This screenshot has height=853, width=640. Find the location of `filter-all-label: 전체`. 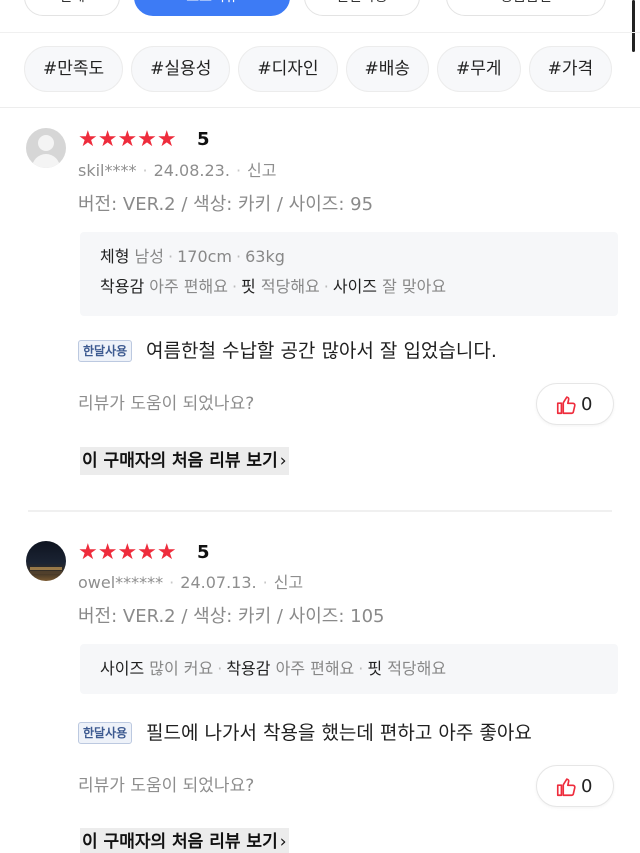

filter-all-label: 전체 is located at coordinates (72, 7).